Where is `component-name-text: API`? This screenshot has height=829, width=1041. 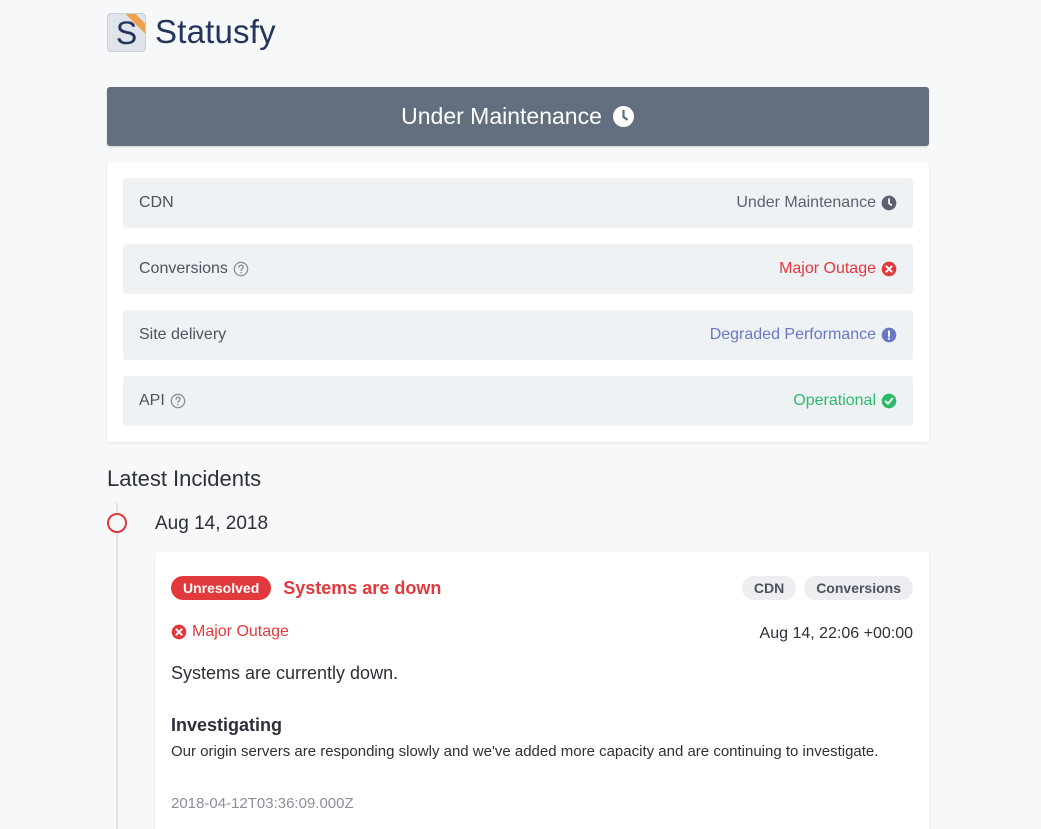
component-name-text: API is located at coordinates (152, 400).